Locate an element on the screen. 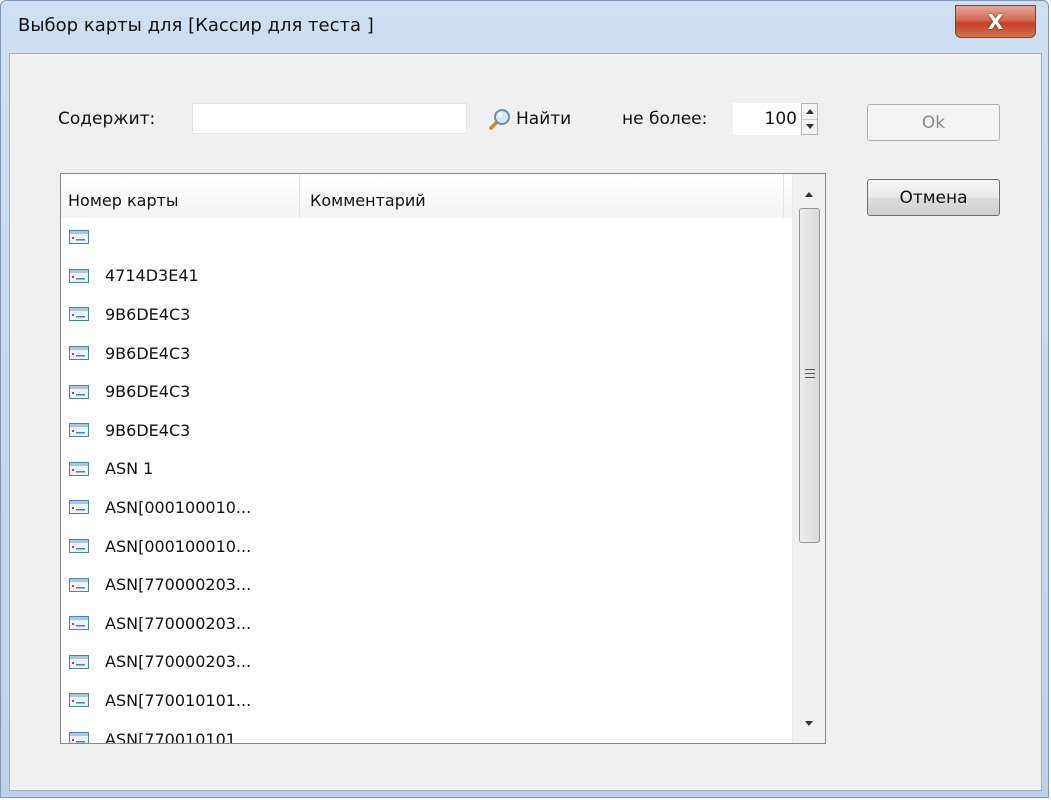  list-header: Номер карты Комментарий is located at coordinates (426, 196).